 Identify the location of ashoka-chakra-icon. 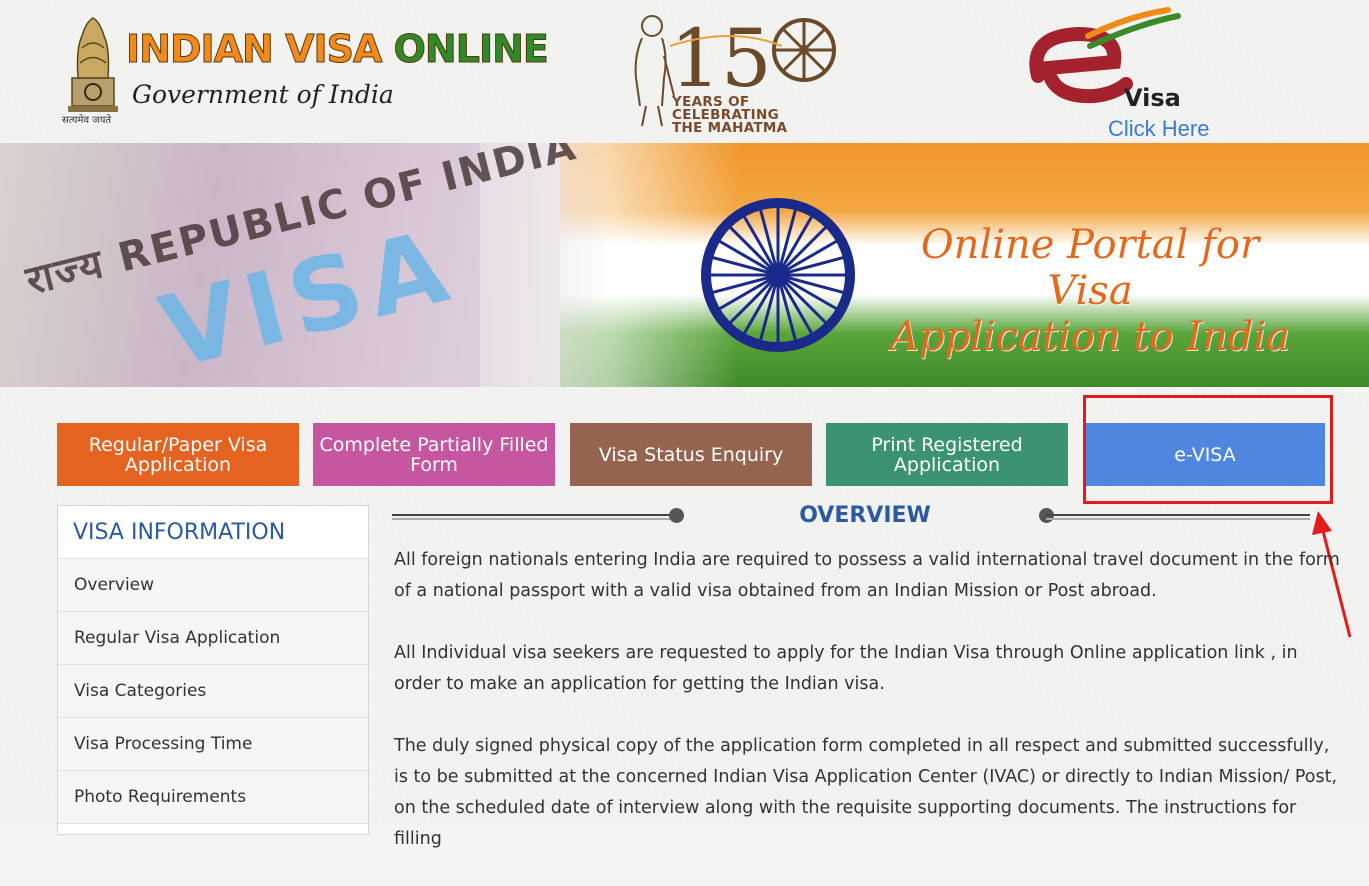
(778, 275).